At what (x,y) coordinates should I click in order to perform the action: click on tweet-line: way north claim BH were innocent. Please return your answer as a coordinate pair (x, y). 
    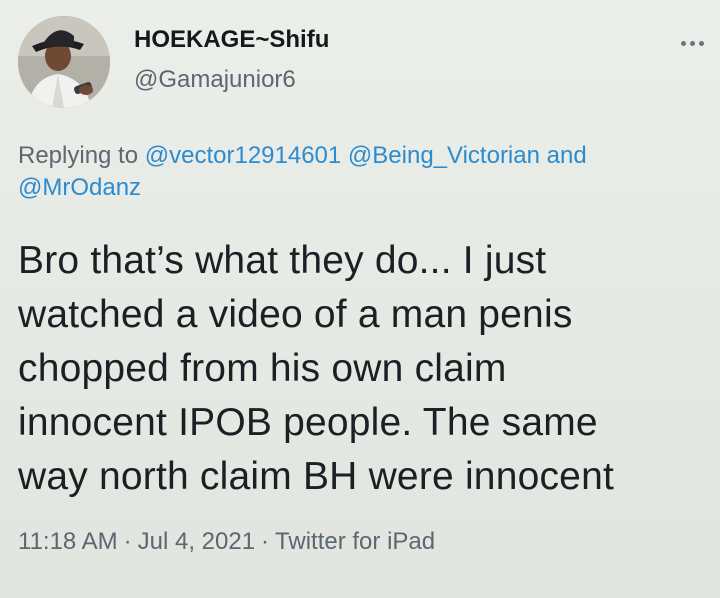
    Looking at the image, I should click on (316, 476).